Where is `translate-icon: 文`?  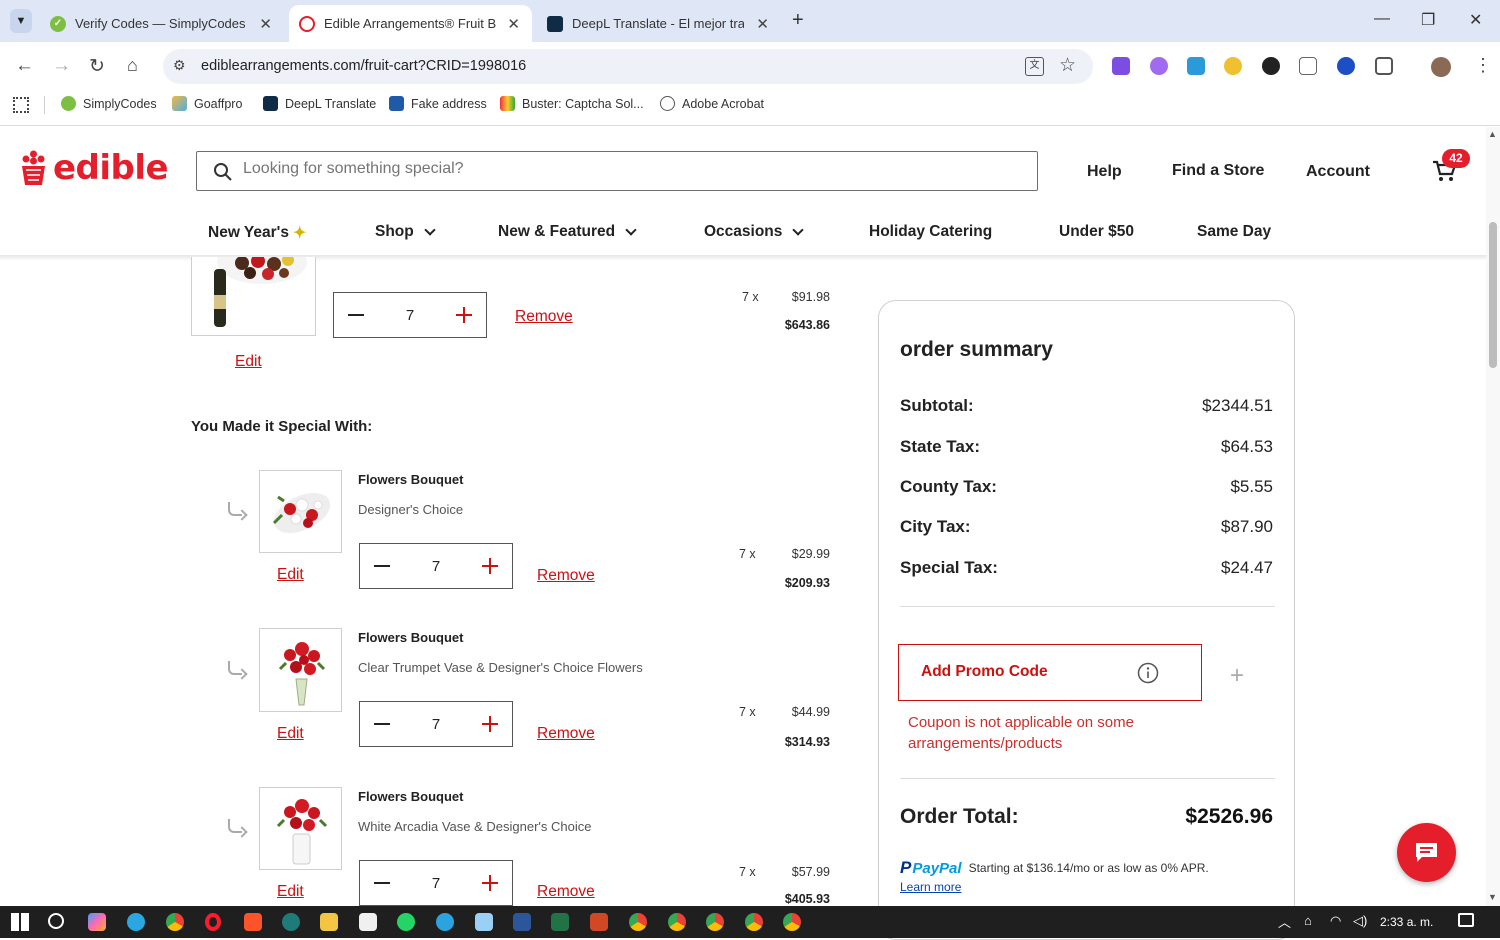 translate-icon: 文 is located at coordinates (1034, 66).